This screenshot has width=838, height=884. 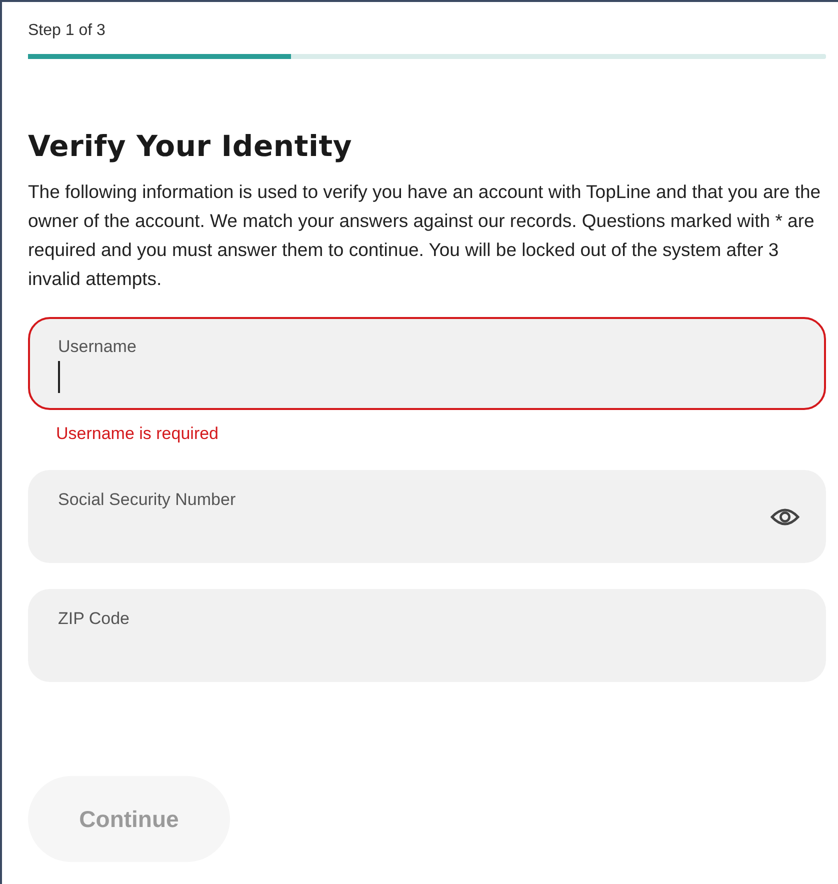 I want to click on error-message: Username is required, so click(x=138, y=434).